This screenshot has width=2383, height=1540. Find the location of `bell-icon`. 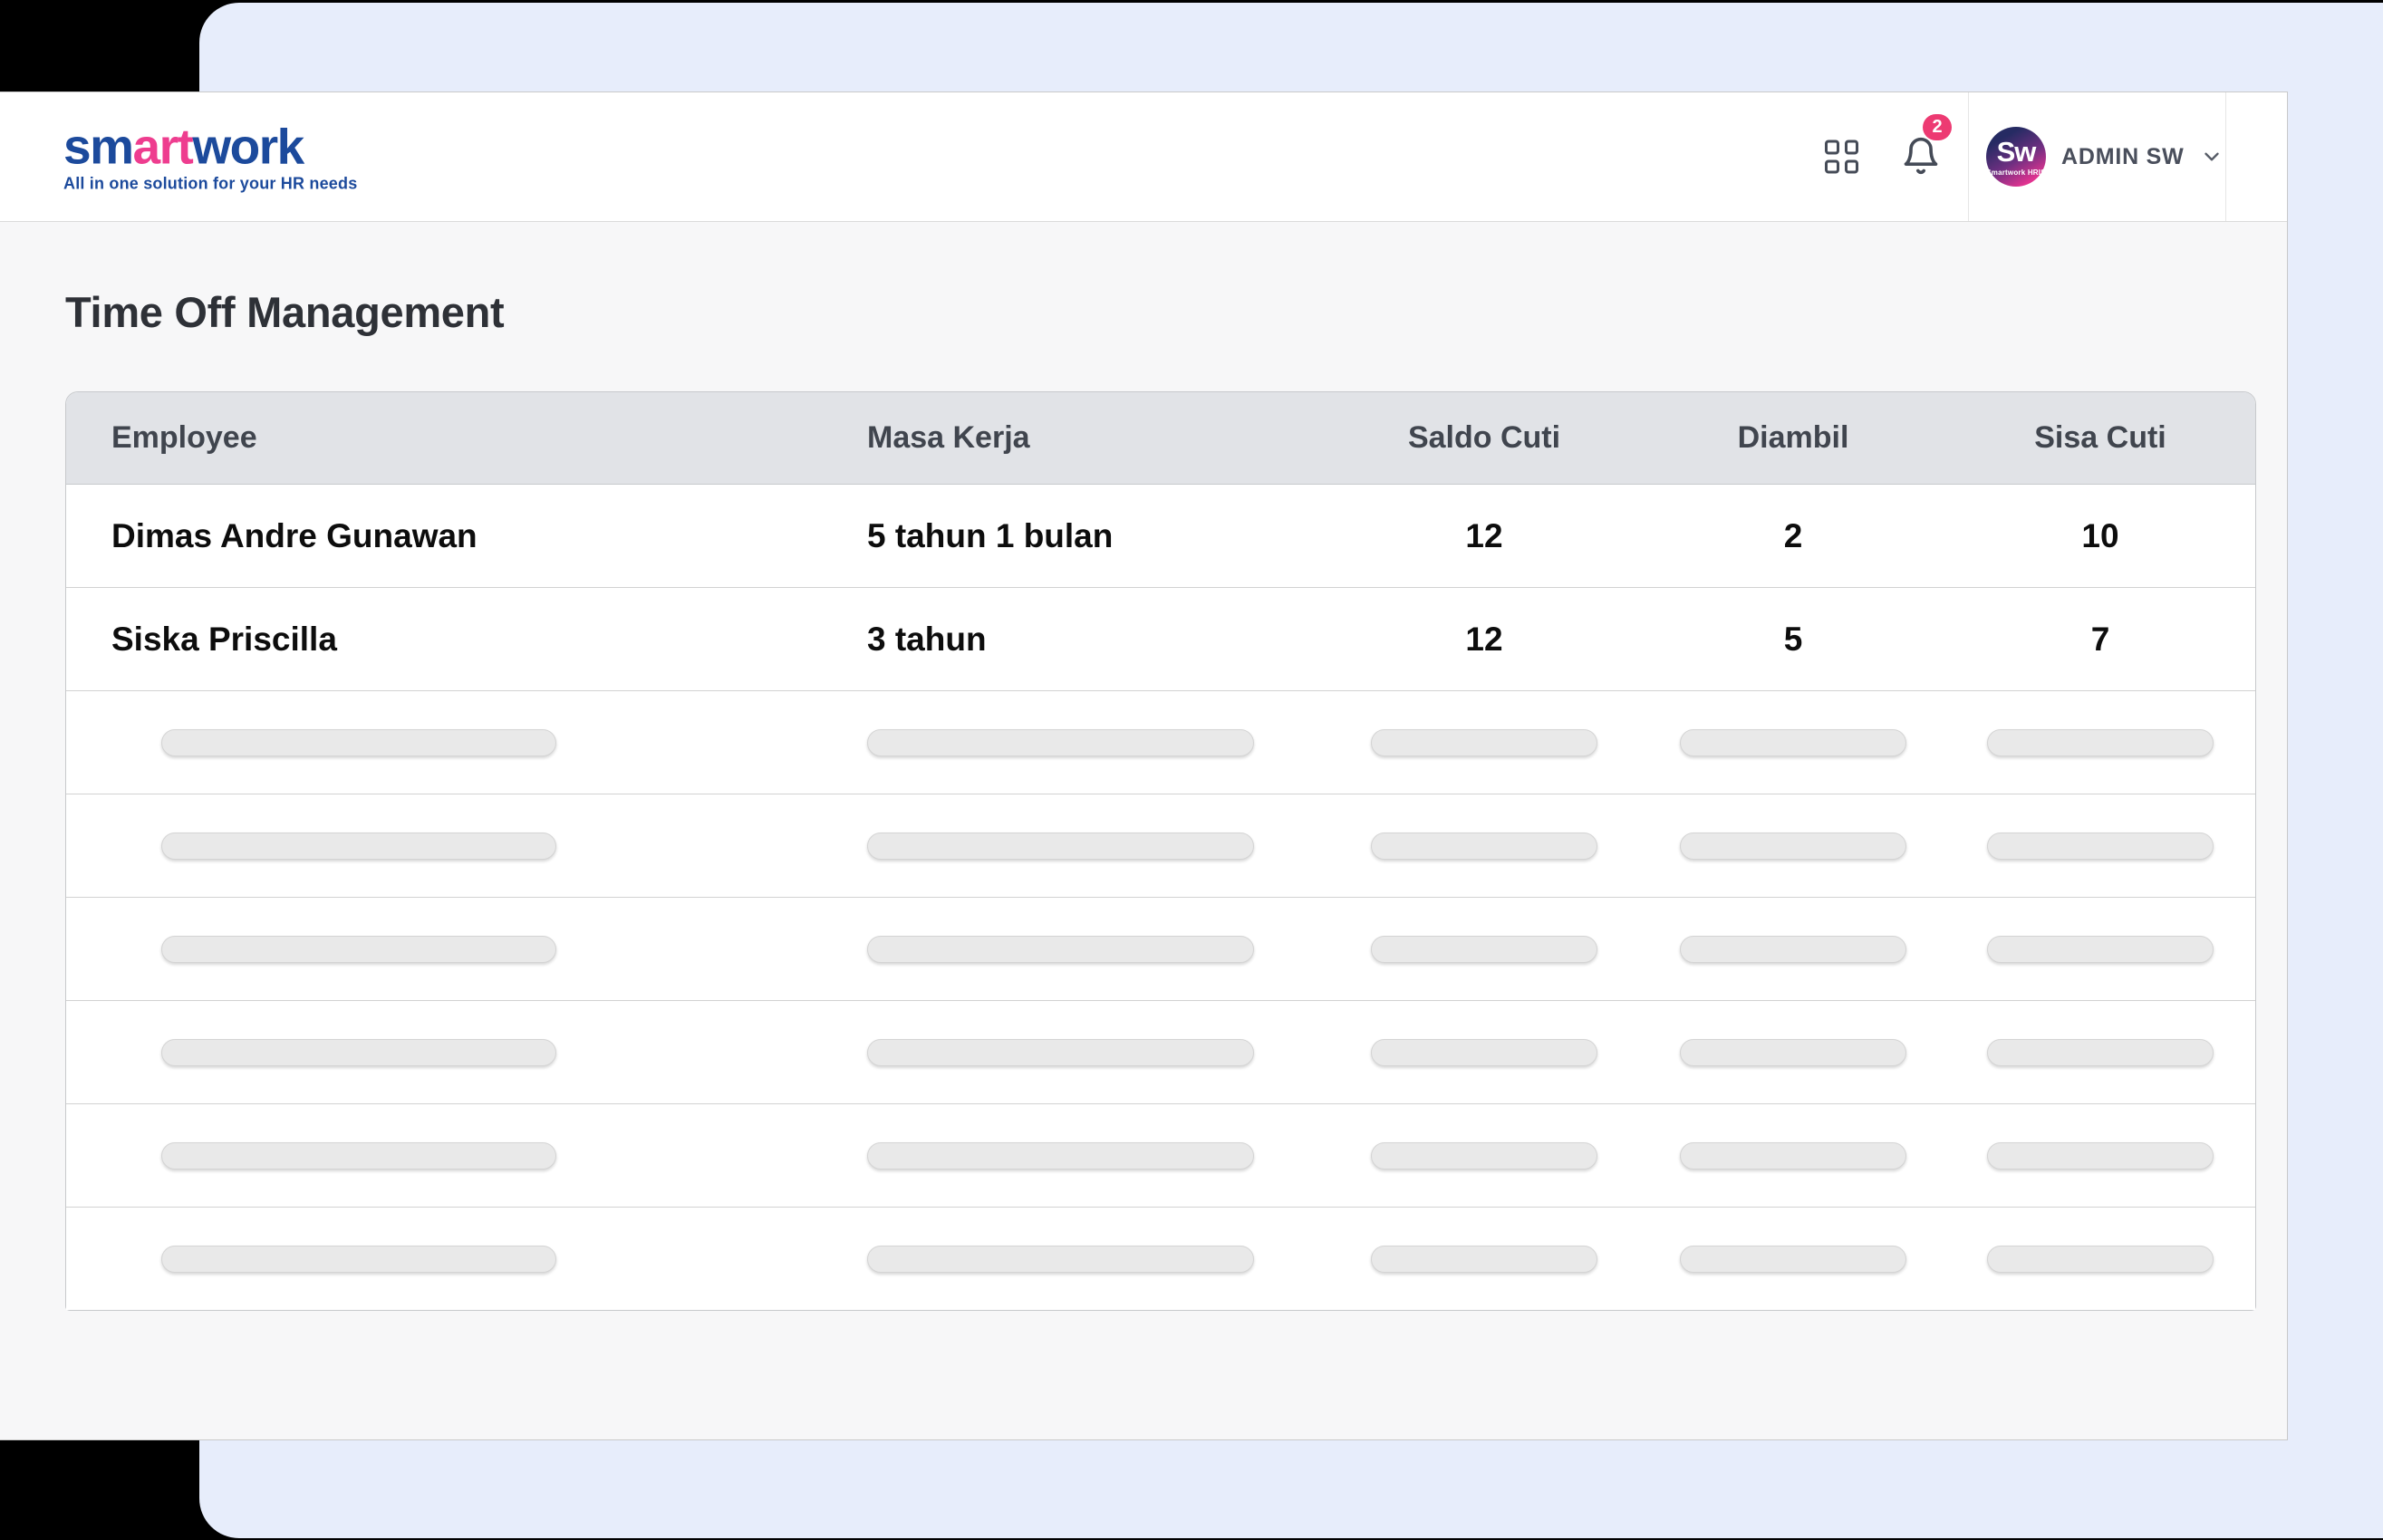

bell-icon is located at coordinates (1921, 156).